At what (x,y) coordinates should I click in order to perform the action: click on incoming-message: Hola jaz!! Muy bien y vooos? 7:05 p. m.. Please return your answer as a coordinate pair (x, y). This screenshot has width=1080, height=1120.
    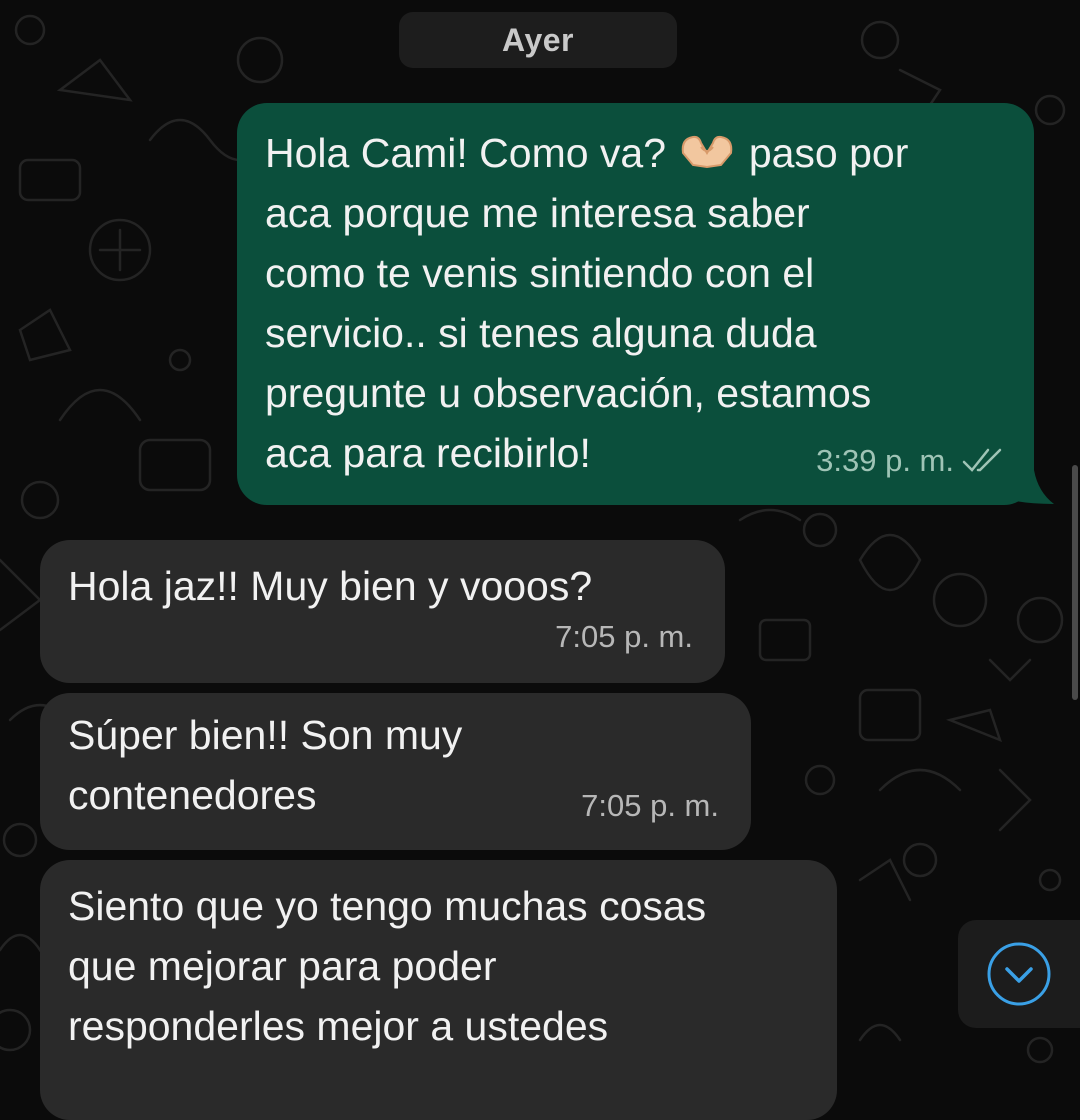
    Looking at the image, I should click on (382, 611).